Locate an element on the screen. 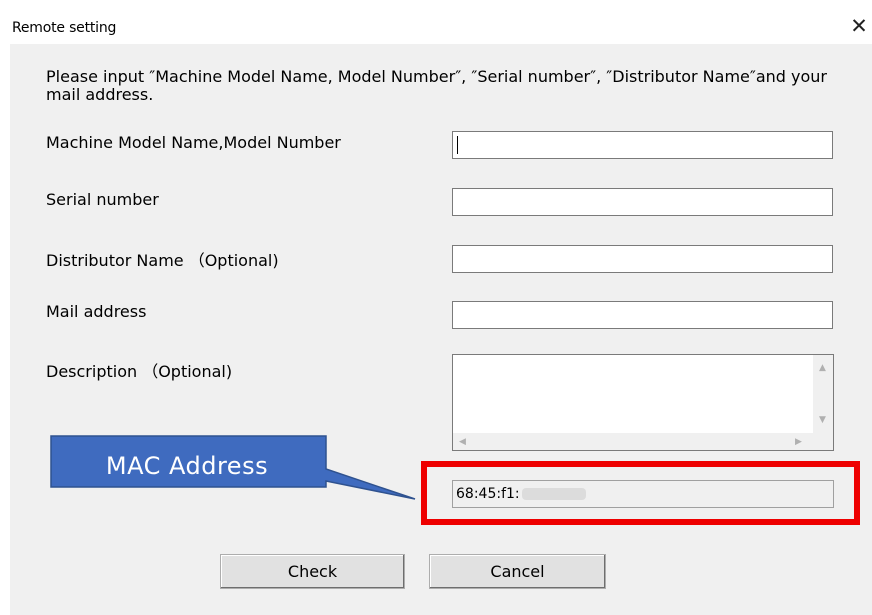 The height and width of the screenshot is (615, 872). serial-input is located at coordinates (642, 202).